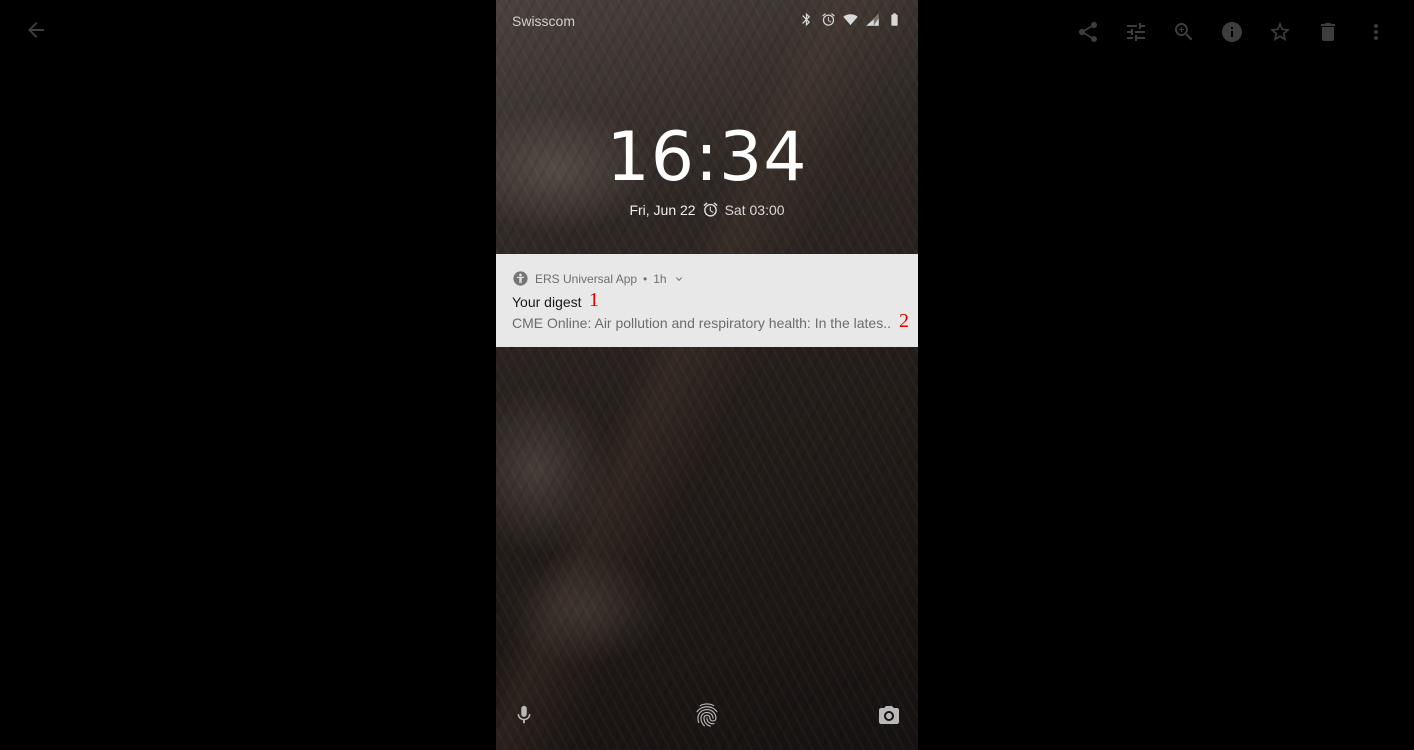 This screenshot has height=750, width=1414. What do you see at coordinates (707, 157) in the screenshot?
I see `lockscreen-clock: 16:34` at bounding box center [707, 157].